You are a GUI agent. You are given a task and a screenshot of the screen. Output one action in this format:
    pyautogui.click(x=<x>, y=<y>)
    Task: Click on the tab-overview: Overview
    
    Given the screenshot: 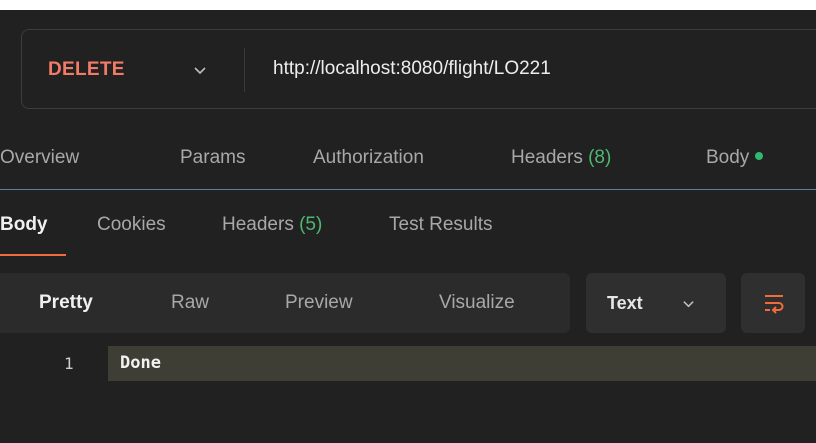 What is the action you would take?
    pyautogui.click(x=39, y=158)
    